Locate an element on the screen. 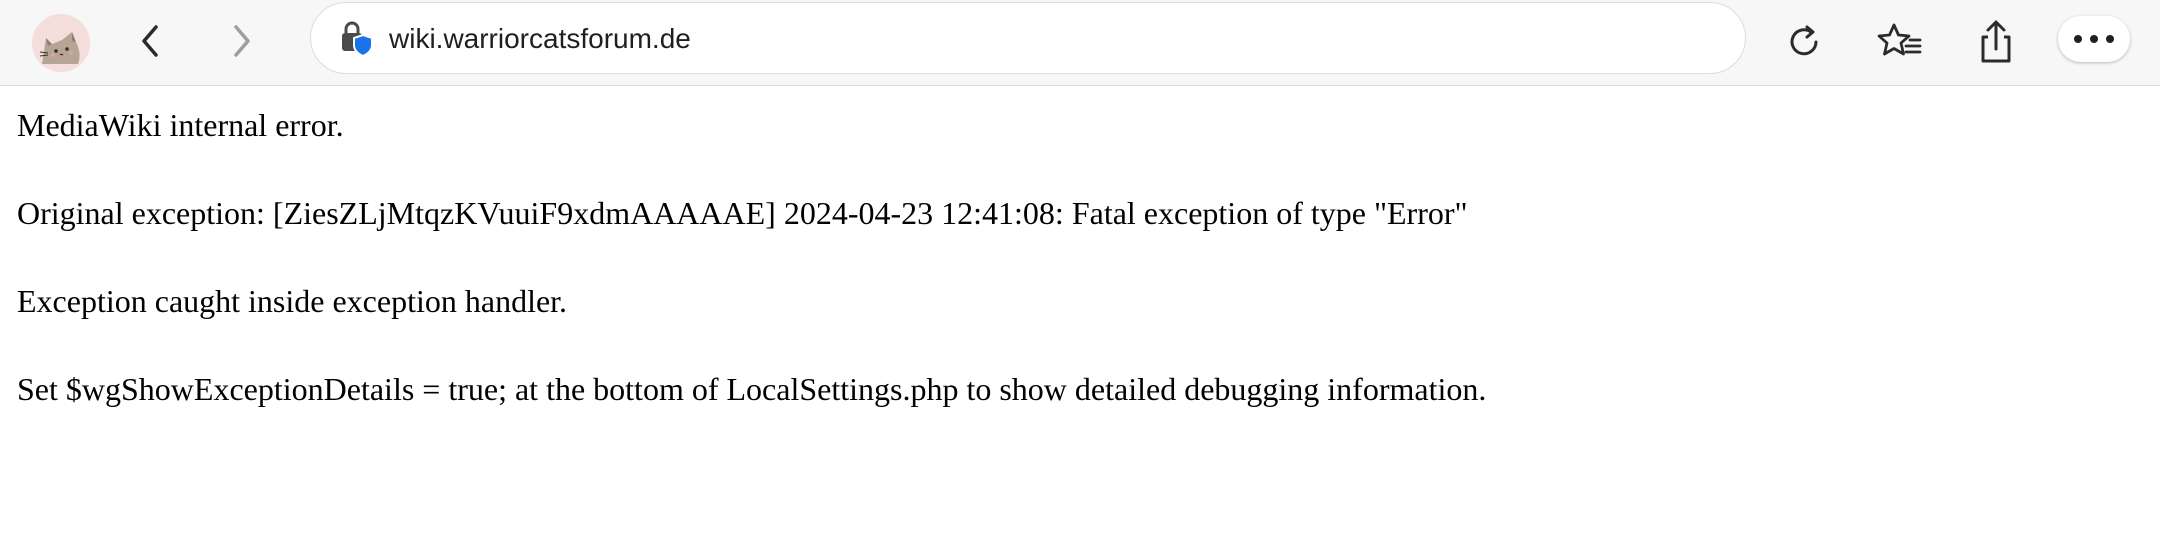  profile-avatar is located at coordinates (61, 43).